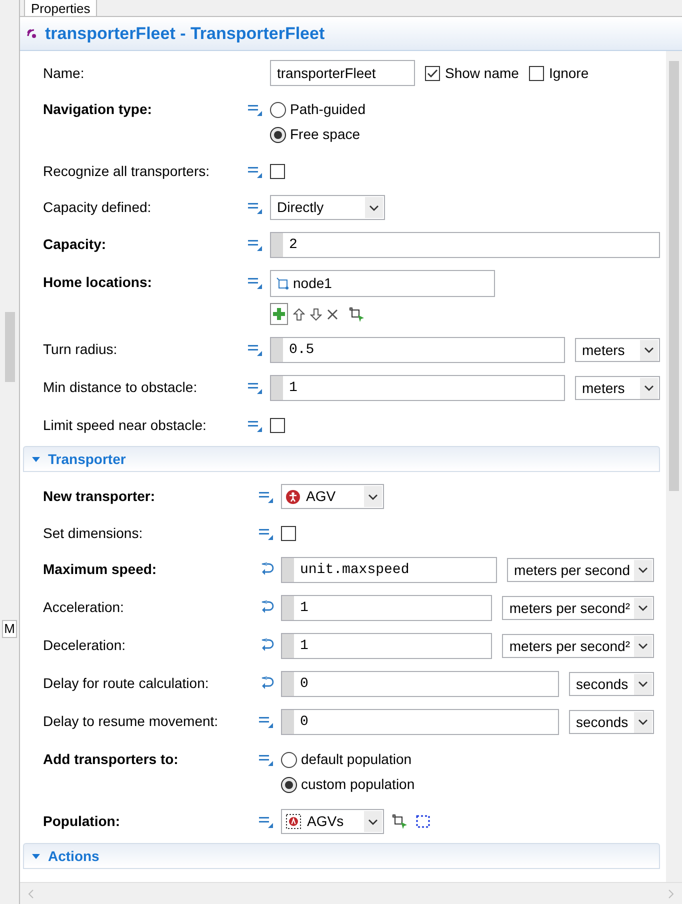 The height and width of the screenshot is (904, 682). What do you see at coordinates (341, 856) in the screenshot?
I see `section-header: Actions` at bounding box center [341, 856].